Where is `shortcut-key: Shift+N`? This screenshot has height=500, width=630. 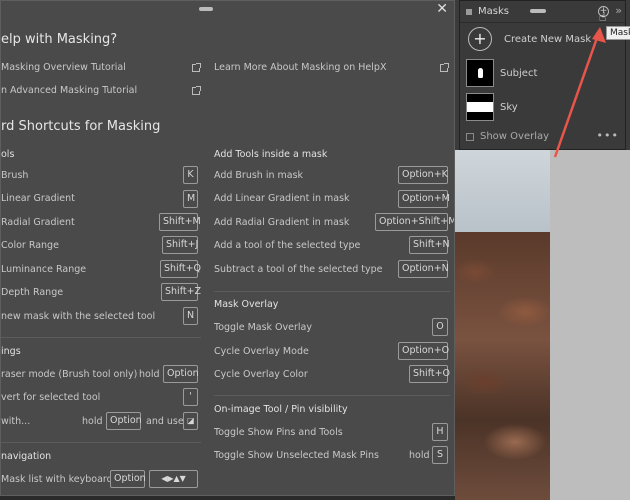 shortcut-key: Shift+N is located at coordinates (429, 245).